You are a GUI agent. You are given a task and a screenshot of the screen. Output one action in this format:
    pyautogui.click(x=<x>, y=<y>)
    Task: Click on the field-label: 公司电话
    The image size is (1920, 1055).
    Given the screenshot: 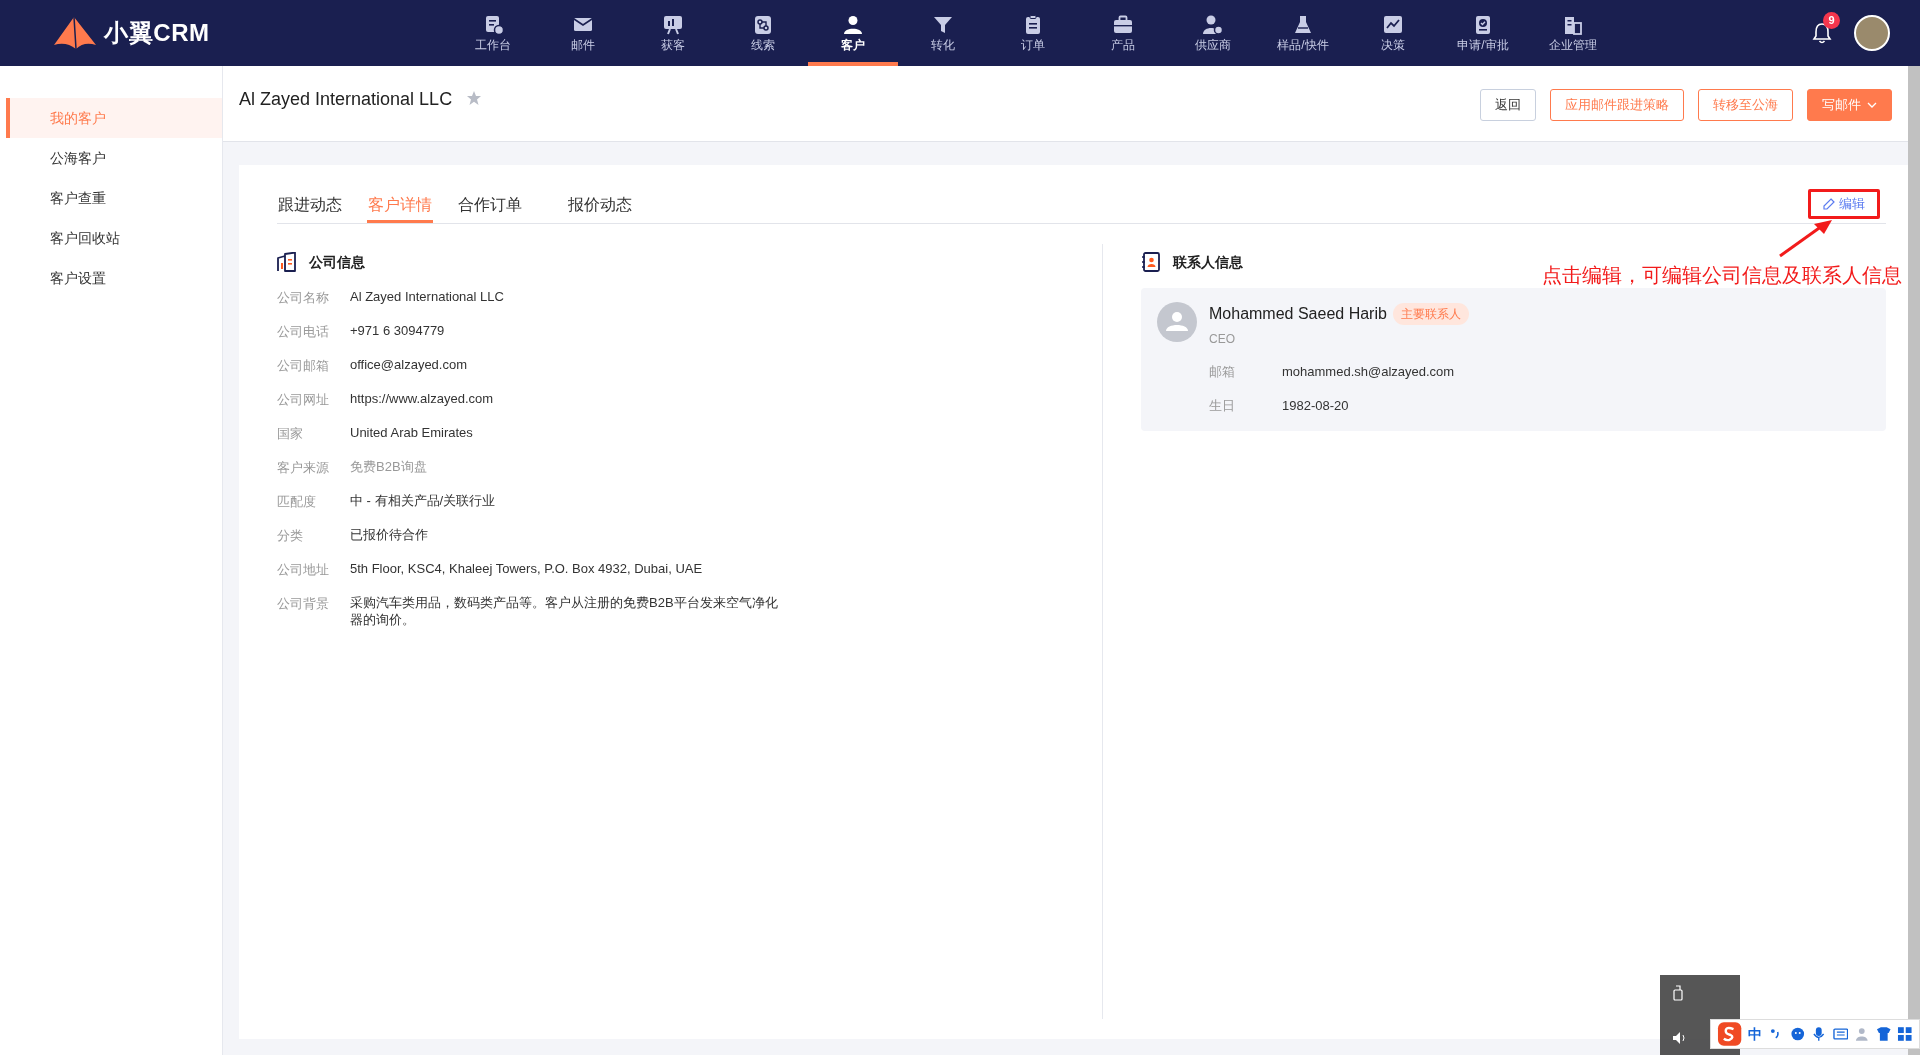 What is the action you would take?
    pyautogui.click(x=303, y=332)
    